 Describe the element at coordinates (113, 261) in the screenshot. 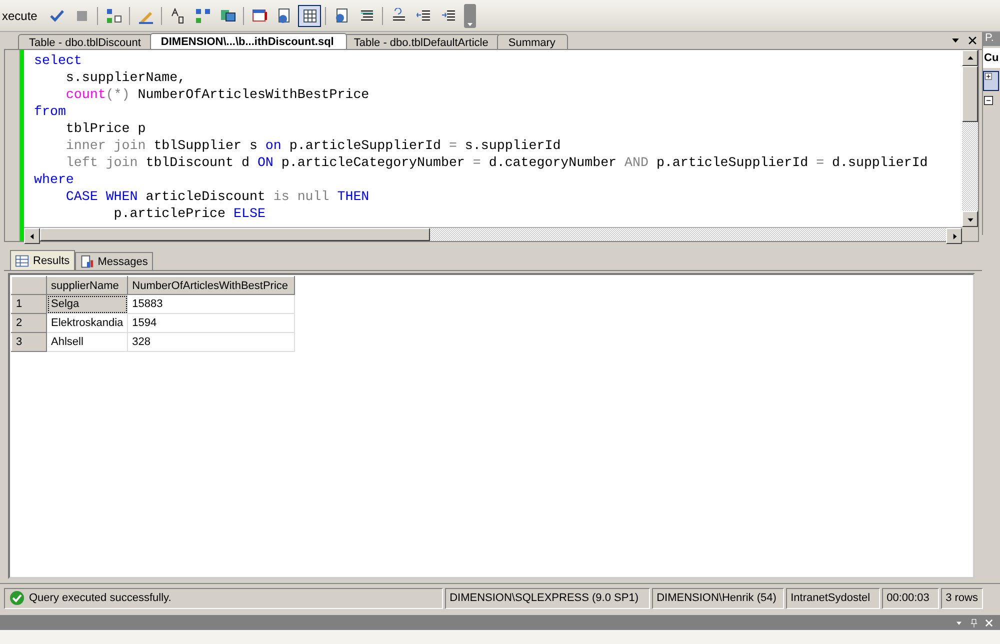

I see `results-tab: Messages` at that location.